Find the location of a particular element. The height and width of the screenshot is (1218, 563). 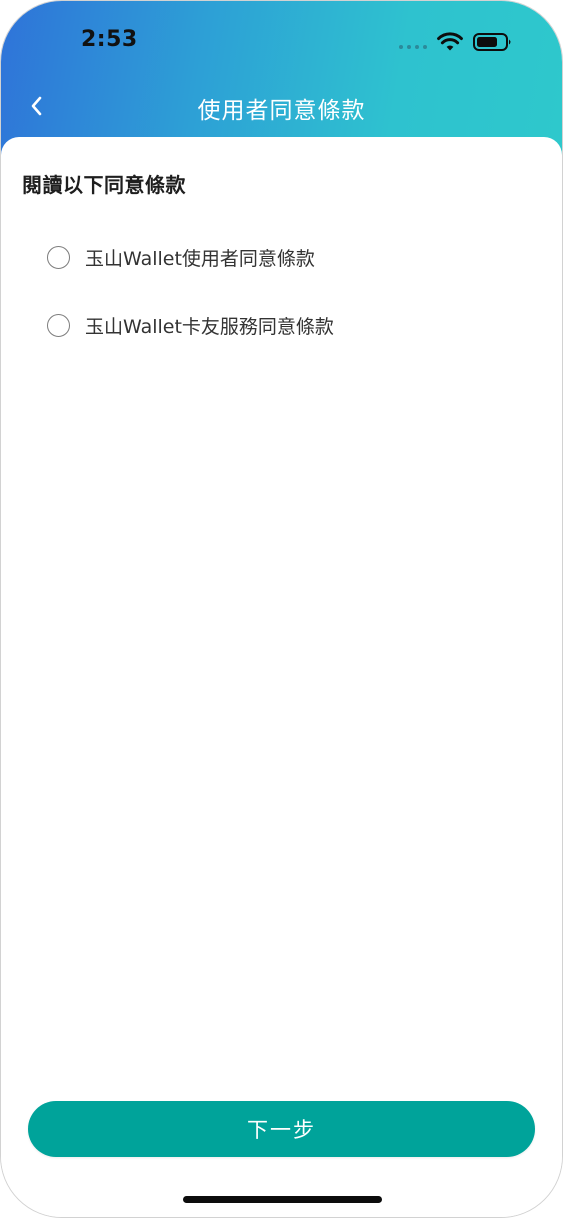

wifi-icon is located at coordinates (450, 41).